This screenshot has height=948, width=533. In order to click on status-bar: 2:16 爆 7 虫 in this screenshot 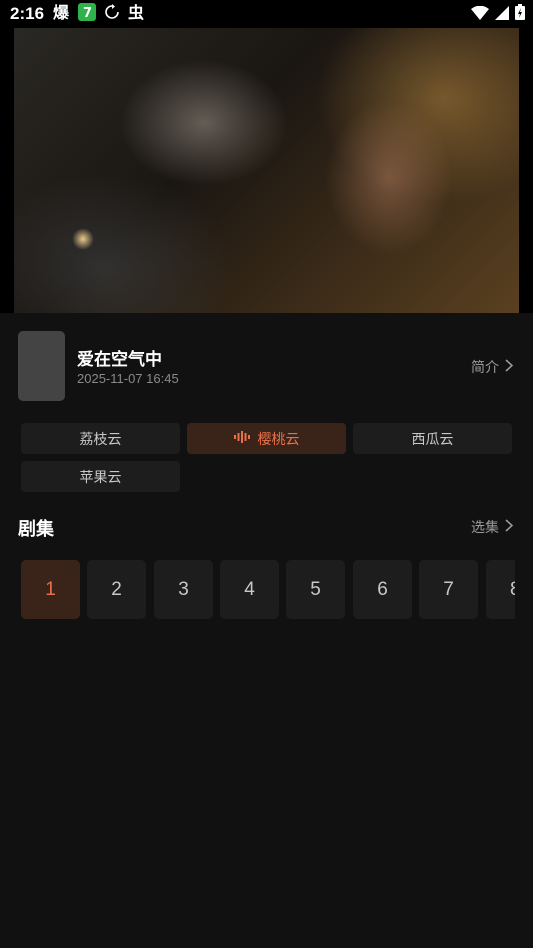, I will do `click(266, 14)`.